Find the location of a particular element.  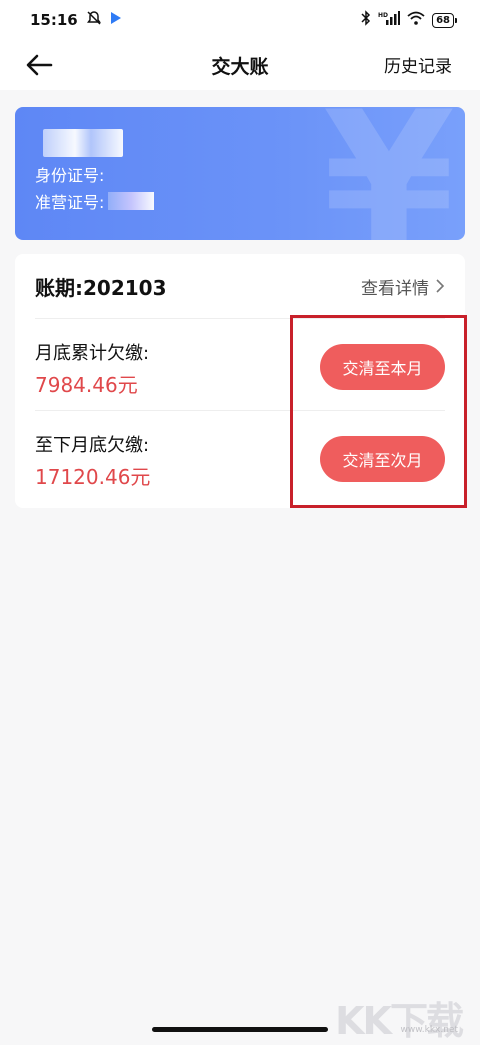

yen-watermark-icon: ¥ is located at coordinates (389, 173).